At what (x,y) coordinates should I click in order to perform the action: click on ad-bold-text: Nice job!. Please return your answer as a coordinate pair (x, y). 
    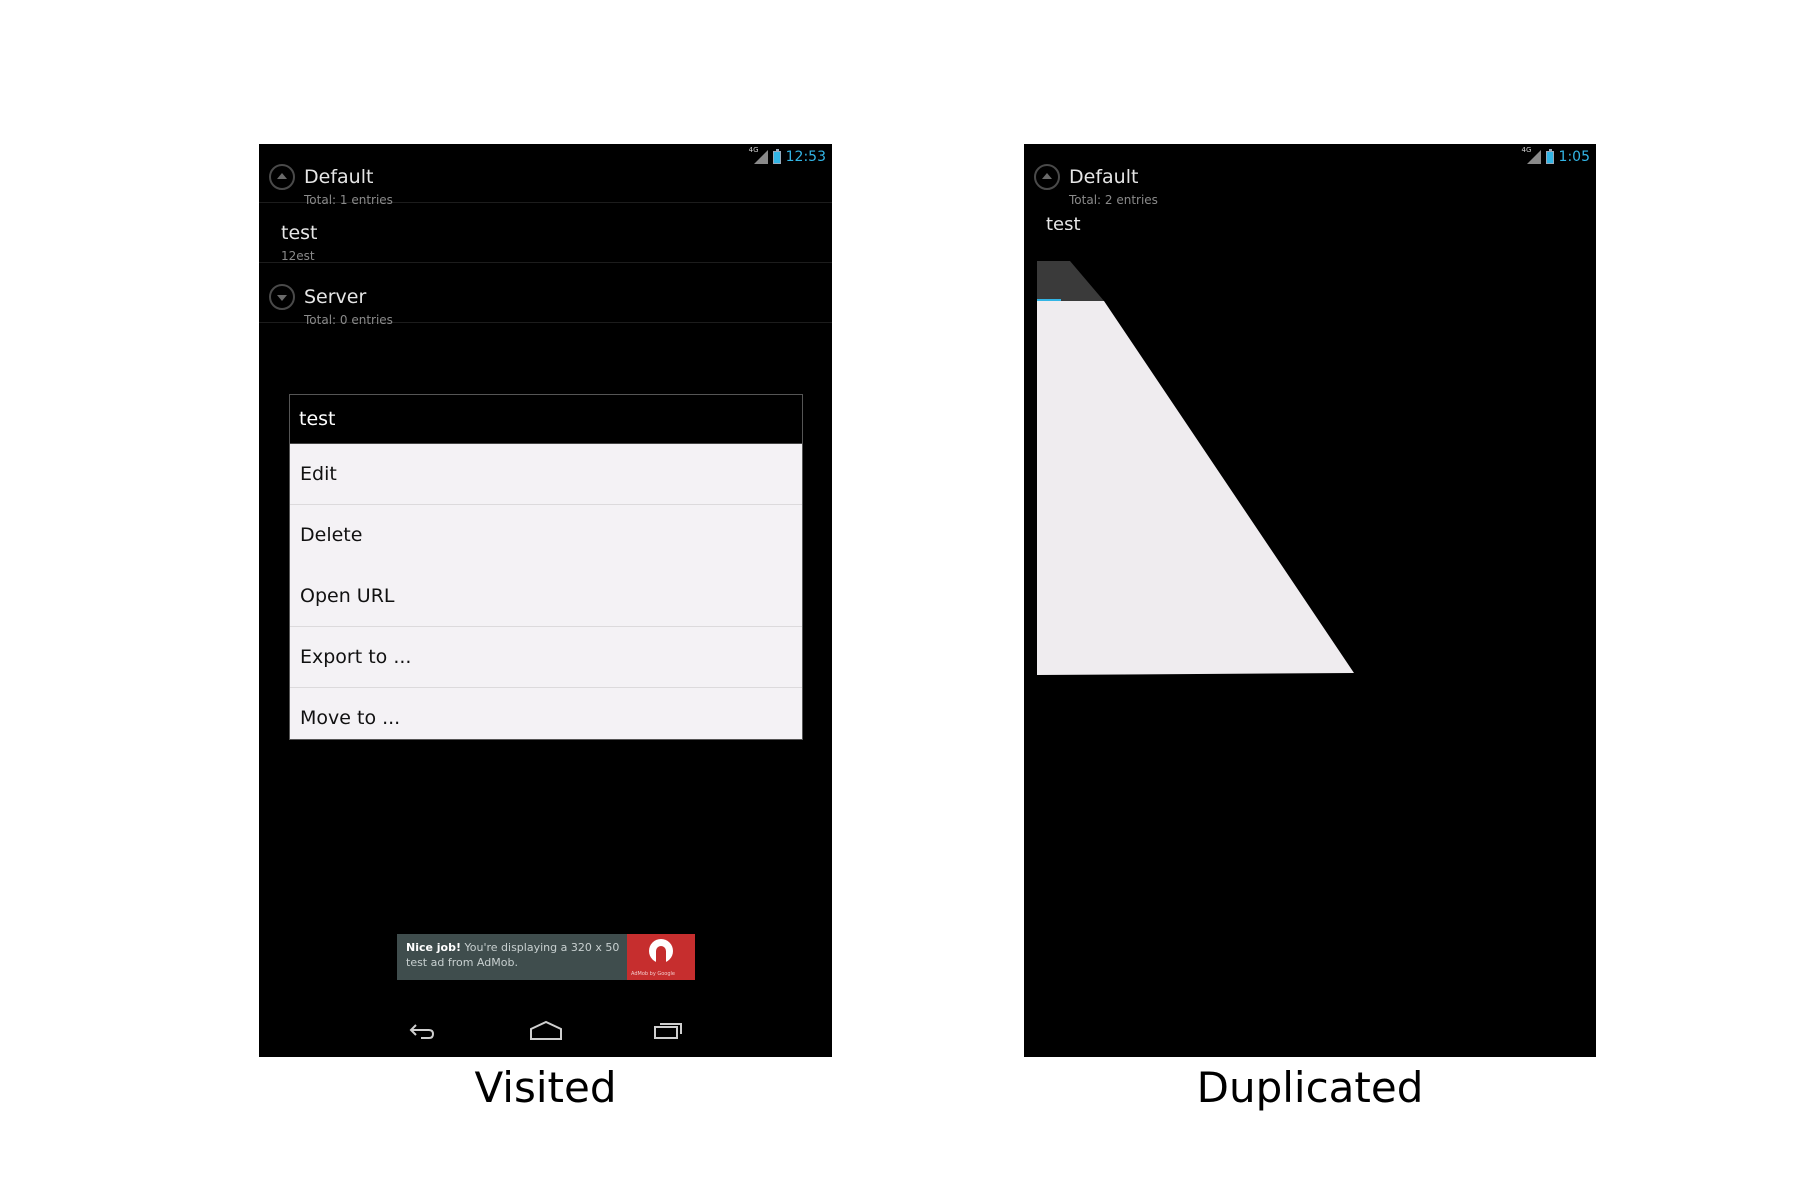
    Looking at the image, I should click on (434, 947).